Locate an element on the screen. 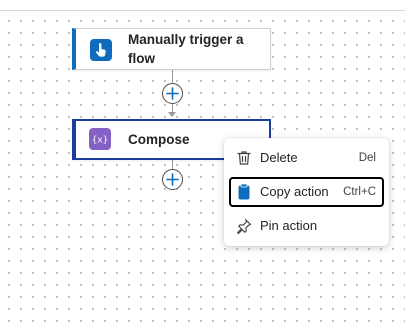 The height and width of the screenshot is (330, 405). menu-item-label: Pin action is located at coordinates (289, 225).